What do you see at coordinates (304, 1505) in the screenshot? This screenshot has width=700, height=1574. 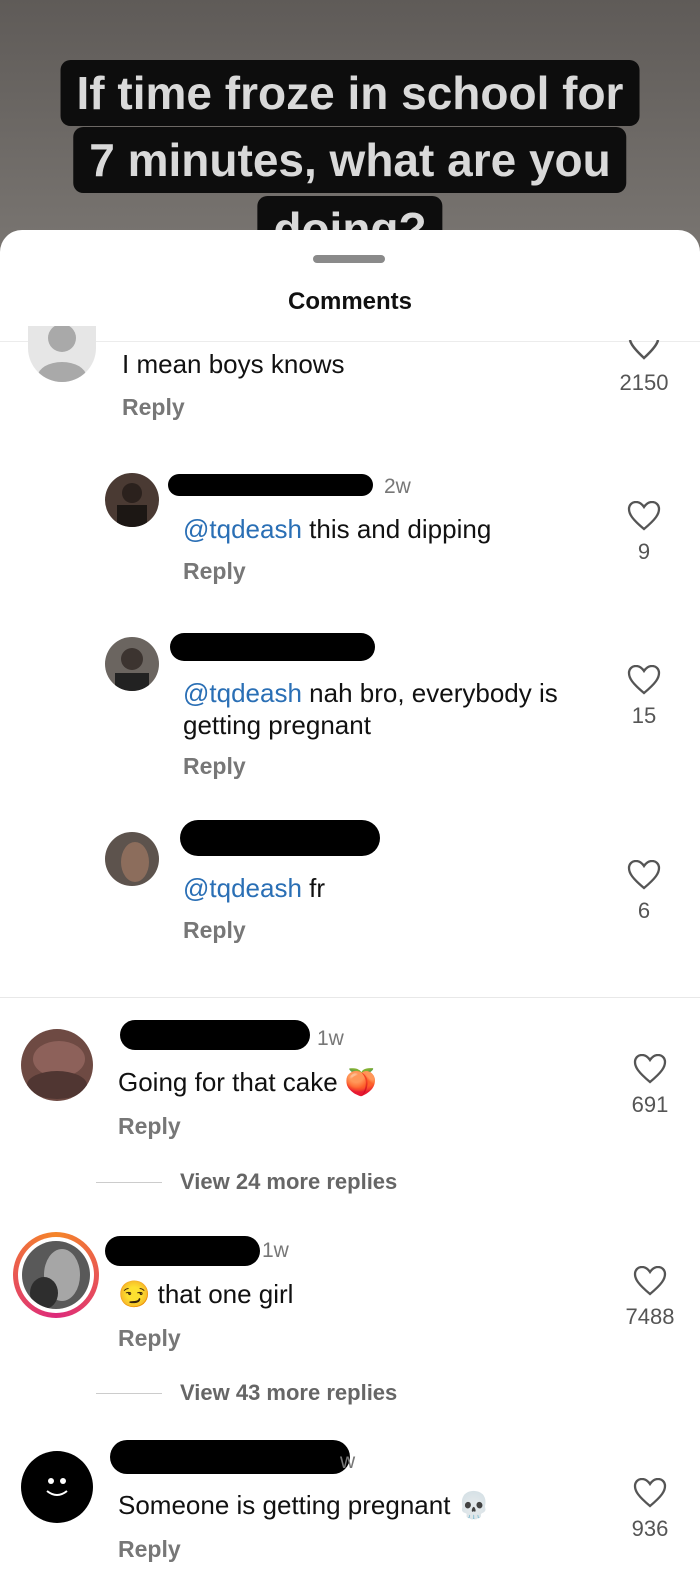 I see `comment-text: Someone is getting pregnant 💀` at bounding box center [304, 1505].